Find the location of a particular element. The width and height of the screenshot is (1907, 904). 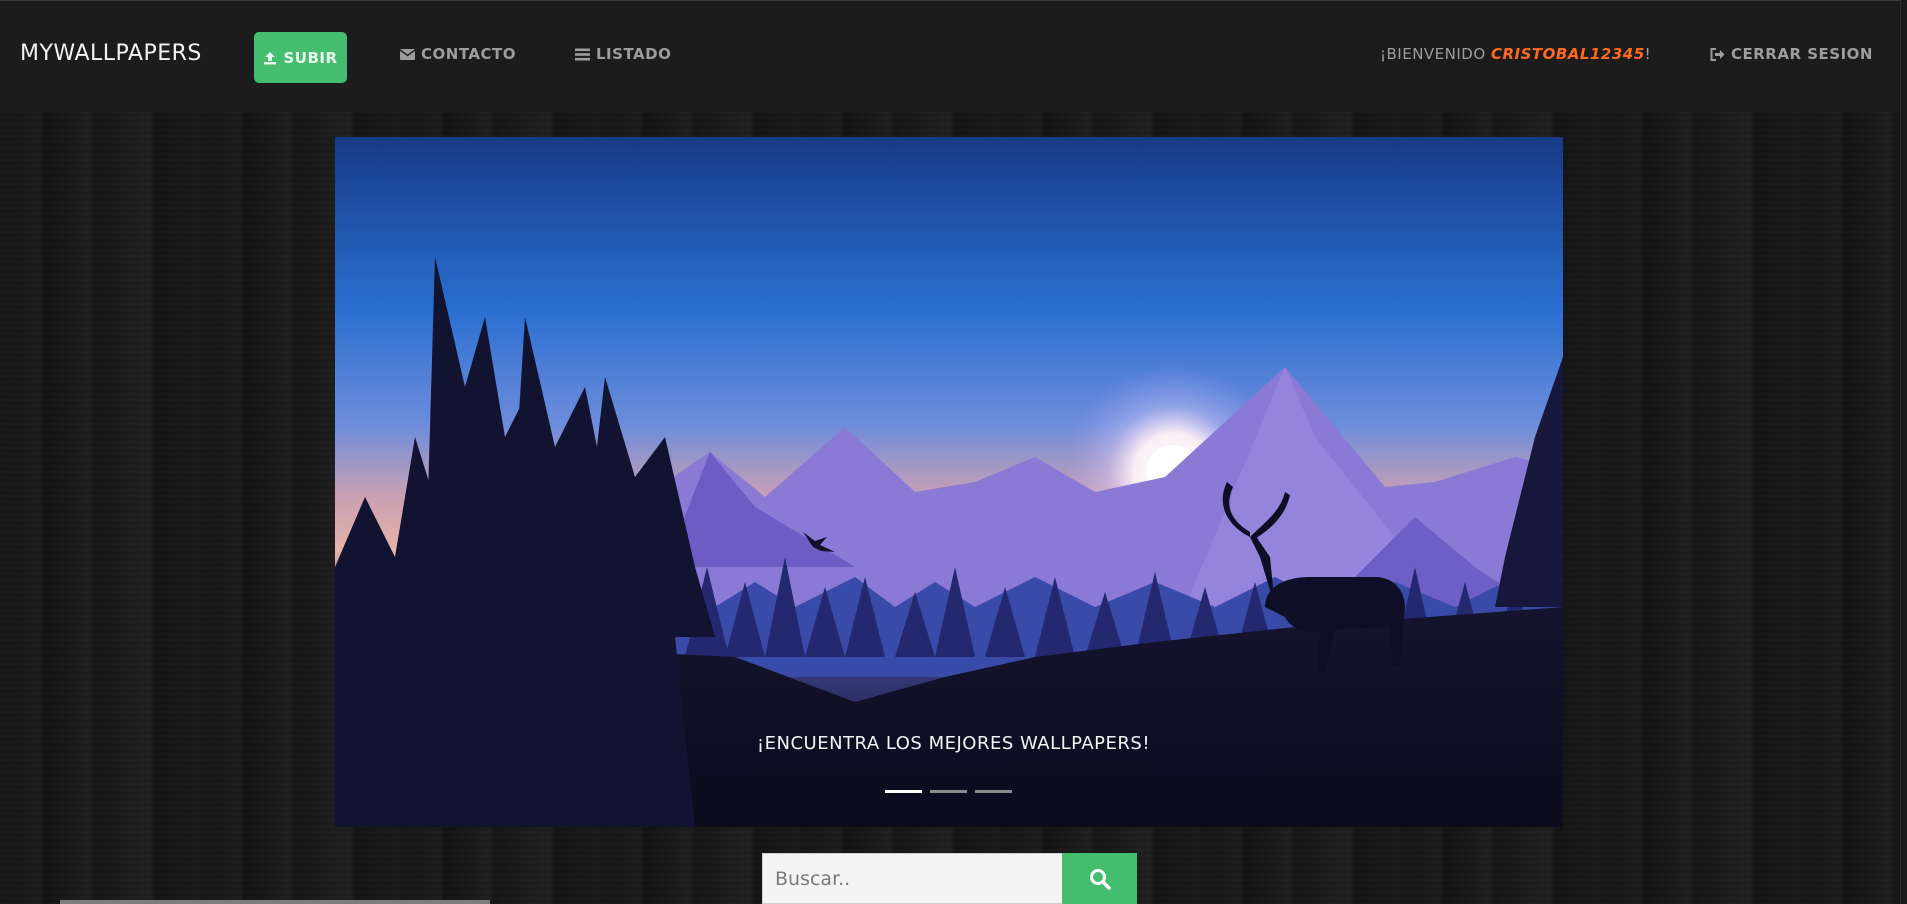

nav-list: LISTADO is located at coordinates (623, 54).